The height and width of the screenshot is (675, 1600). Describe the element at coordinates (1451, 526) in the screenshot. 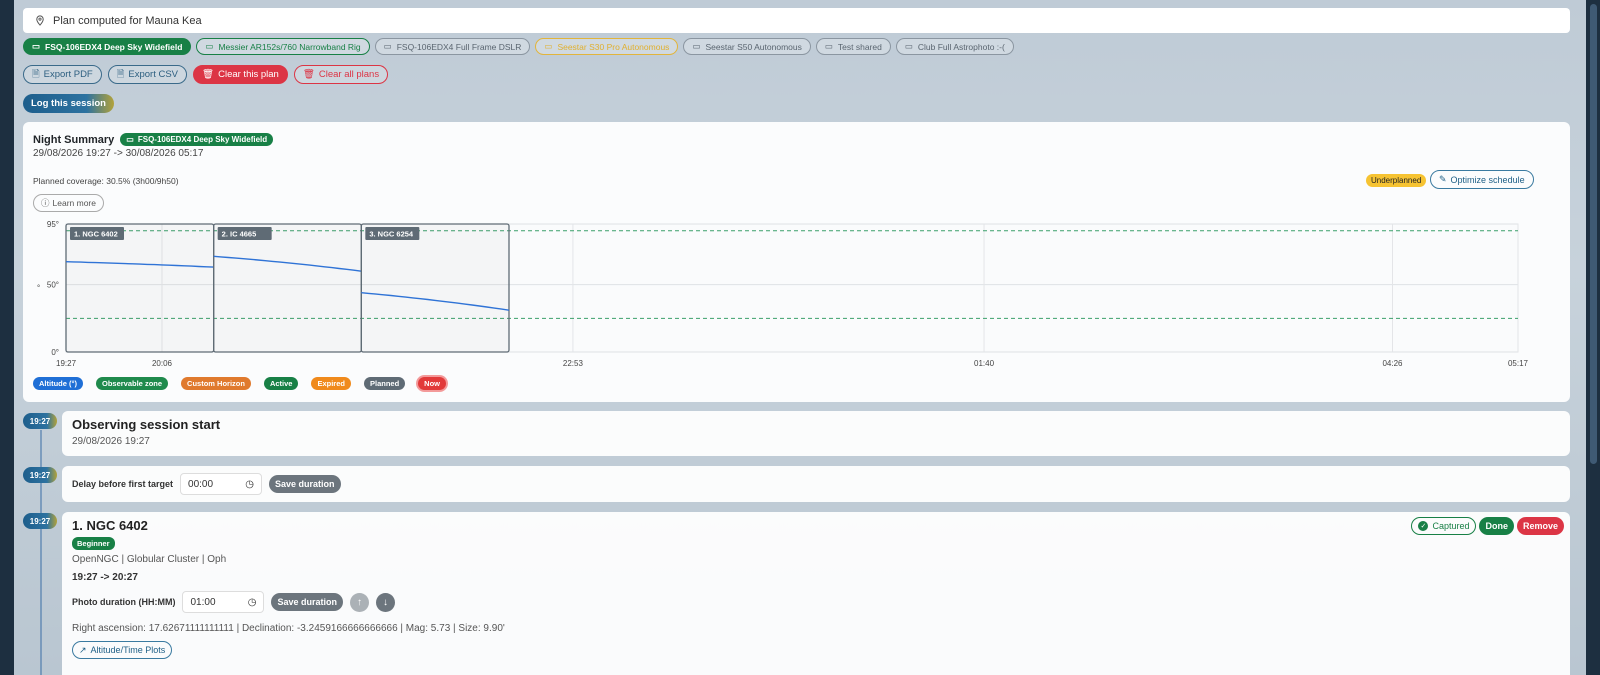

I see `captured-label: Captured` at that location.